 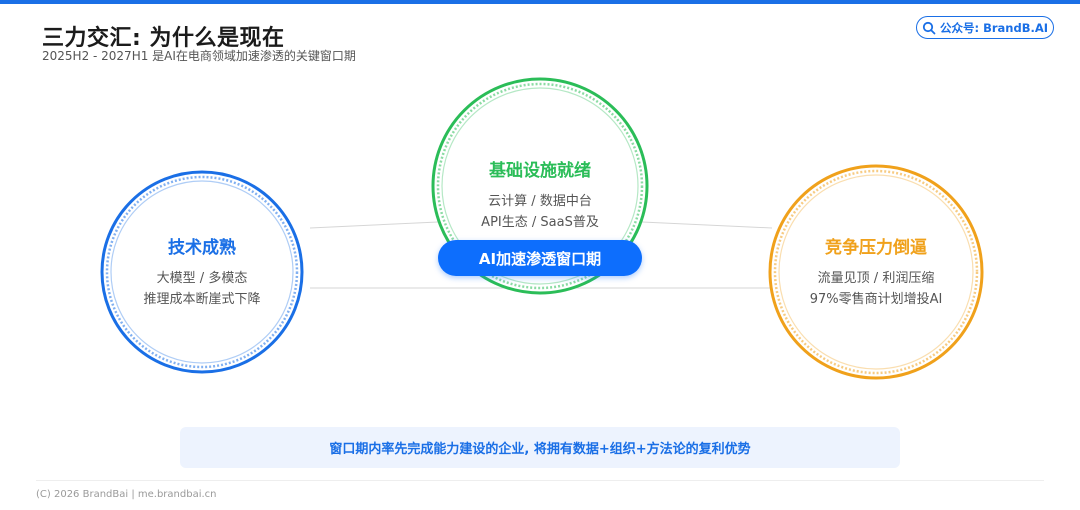 What do you see at coordinates (540, 447) in the screenshot?
I see `conclusion-callout: 窗口期内率先完成能力建设的企业, 将拥有数据+组织+方法论的复利优势` at bounding box center [540, 447].